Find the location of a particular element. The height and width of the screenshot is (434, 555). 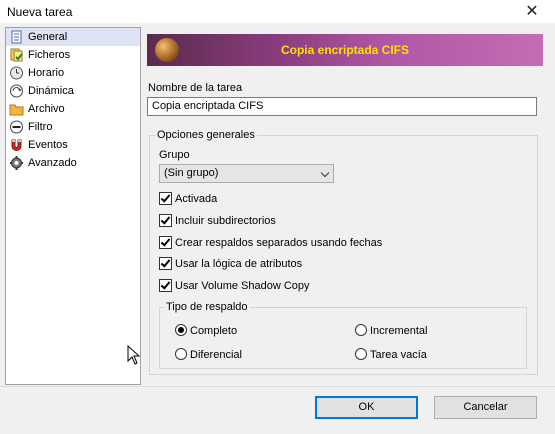

group-select-value: (Sin grupo) is located at coordinates (191, 173).